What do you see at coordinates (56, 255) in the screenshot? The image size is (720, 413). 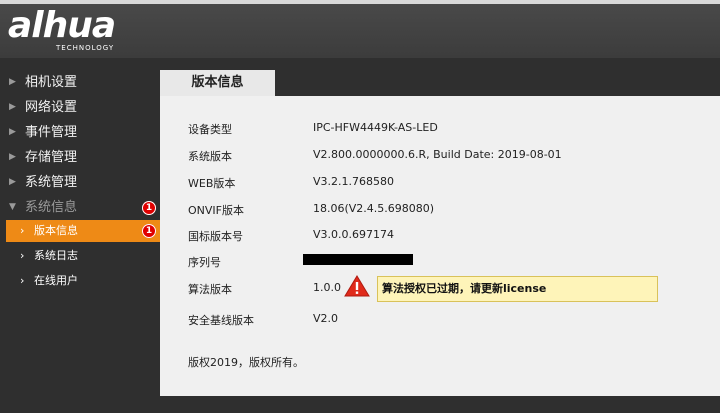 I see `sidebar-subitem-label: 系统日志` at bounding box center [56, 255].